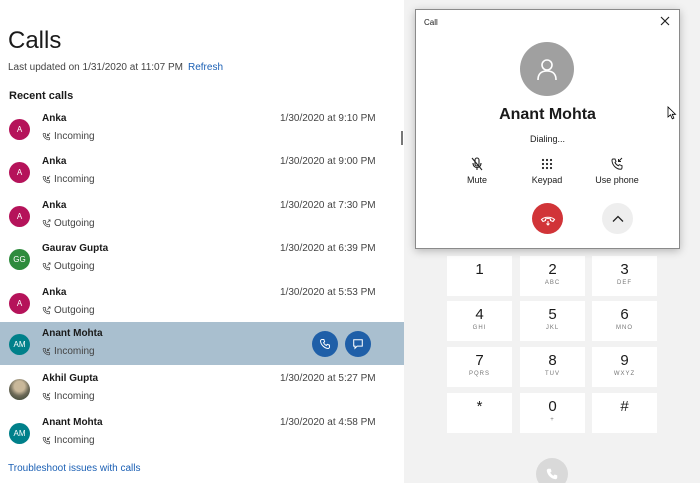  I want to click on call-window-title: Call, so click(431, 22).